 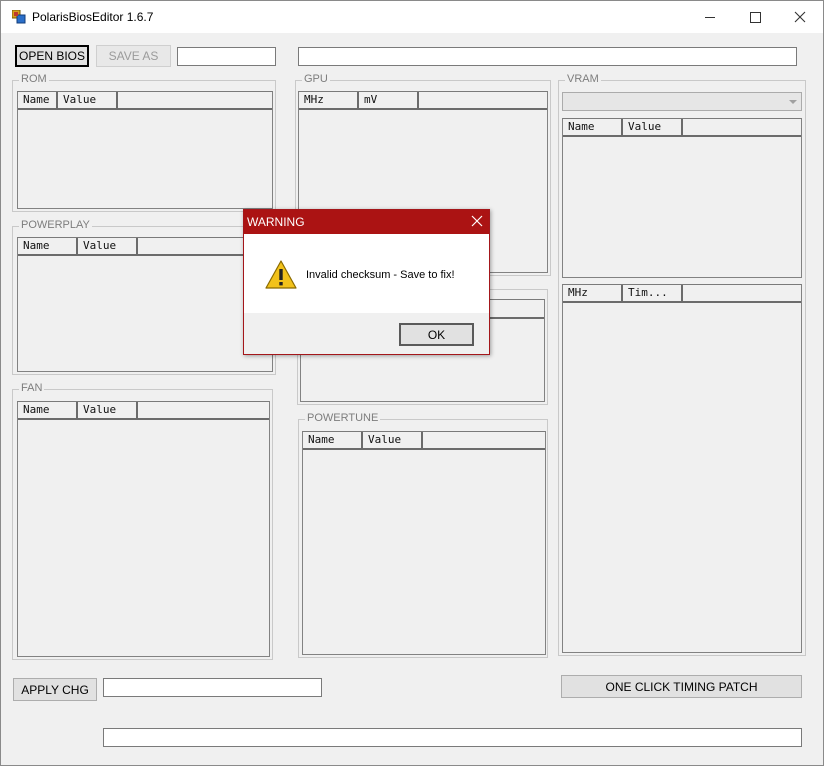 What do you see at coordinates (436, 334) in the screenshot?
I see `ok-button: OK` at bounding box center [436, 334].